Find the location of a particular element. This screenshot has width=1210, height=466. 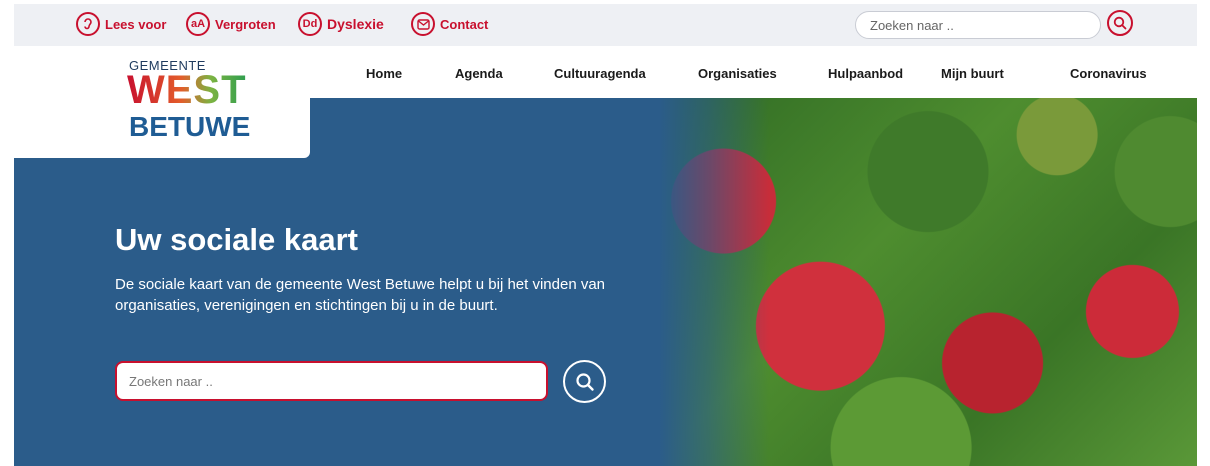

top-search-button is located at coordinates (1120, 23).